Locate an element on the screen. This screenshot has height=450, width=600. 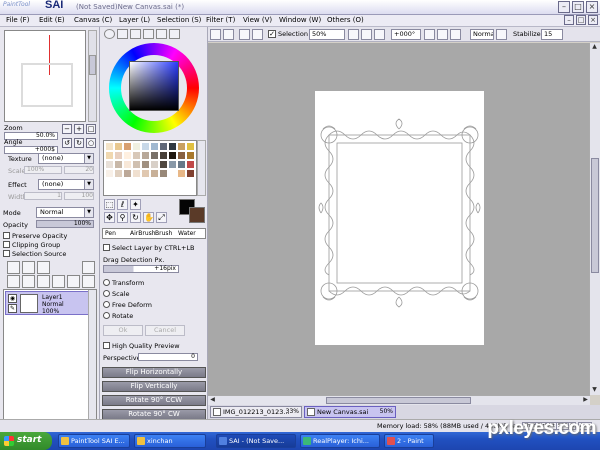
horizontal-scroll-thumb is located at coordinates (398, 400).